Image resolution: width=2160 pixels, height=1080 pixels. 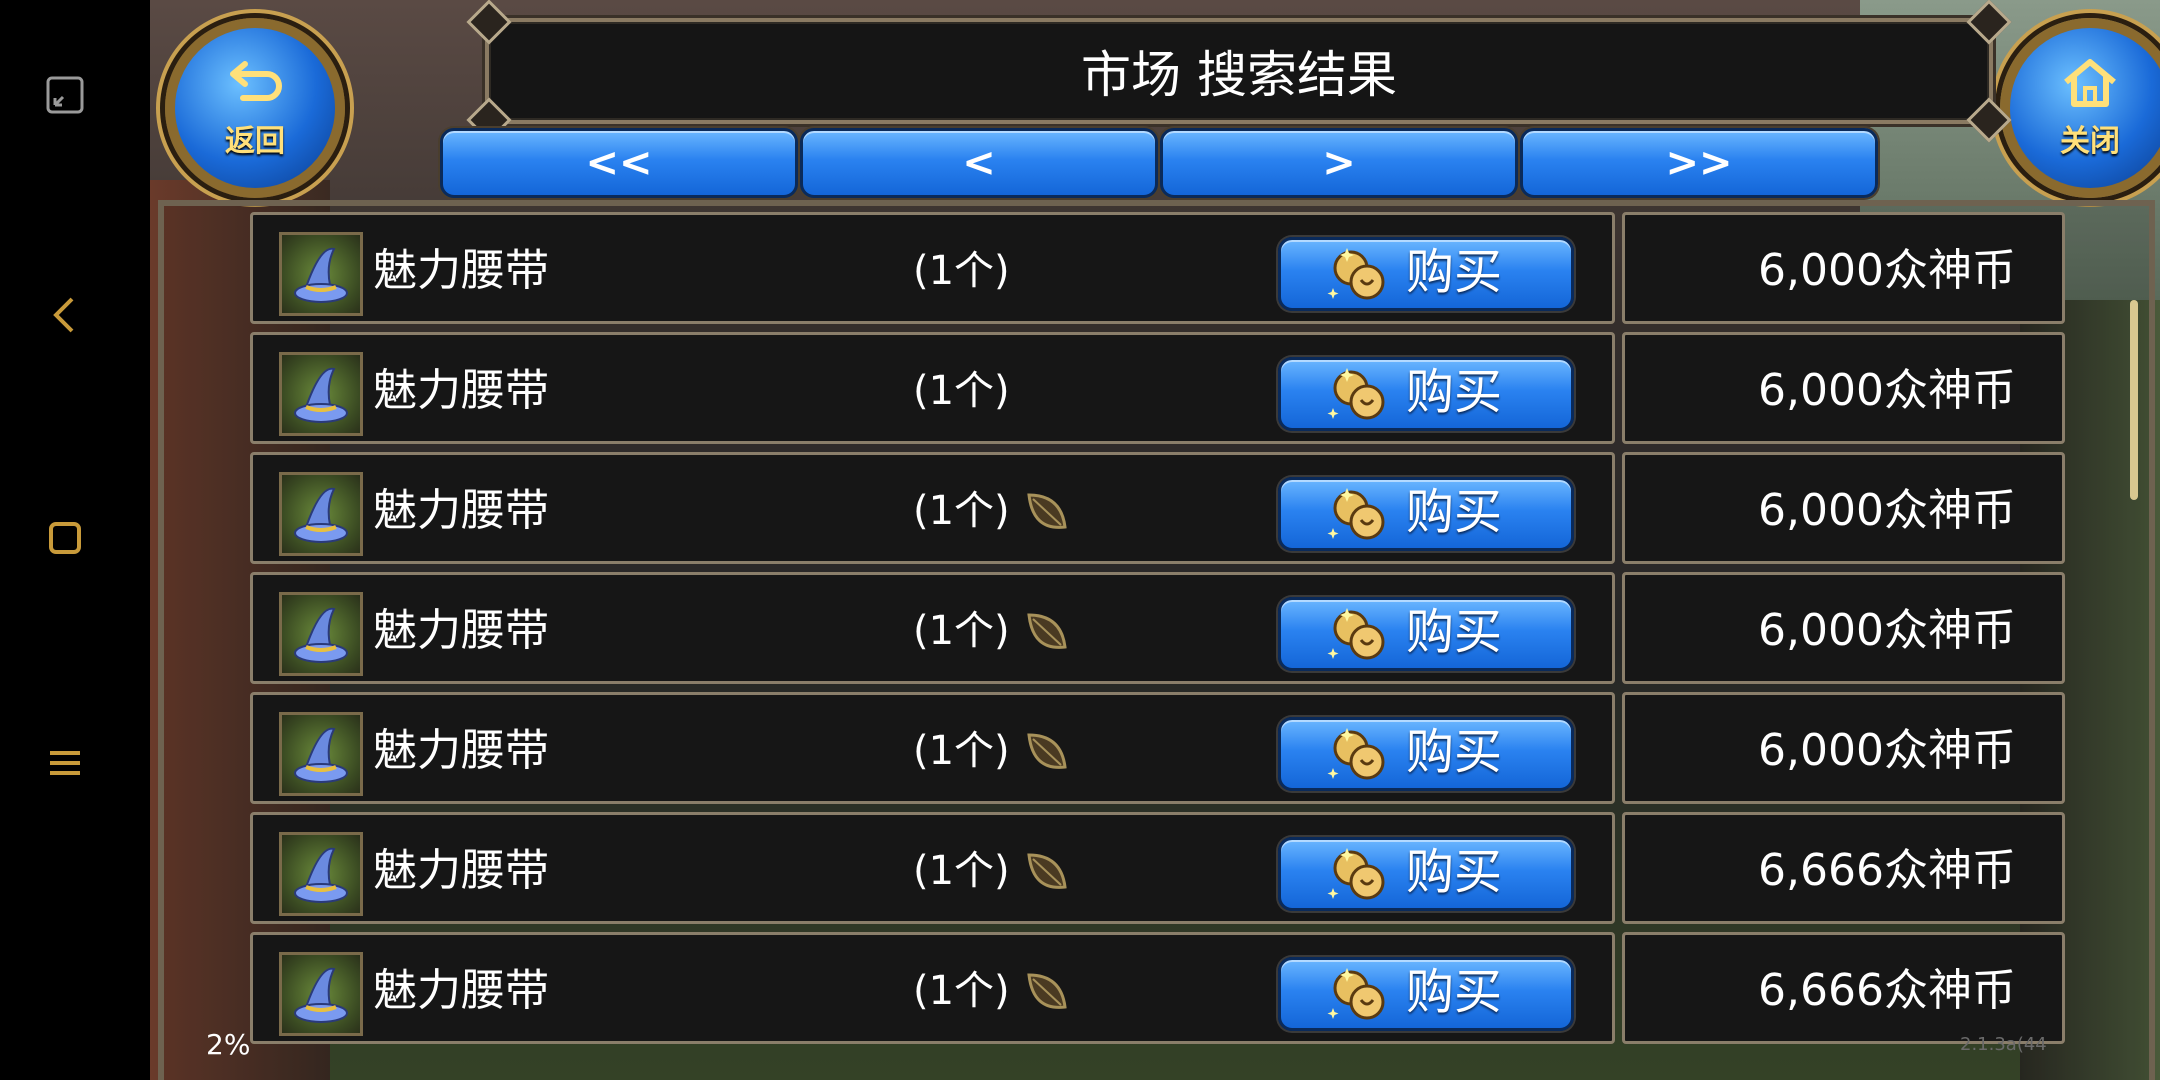 I want to click on close-button-label: 关闭, so click(x=2090, y=141).